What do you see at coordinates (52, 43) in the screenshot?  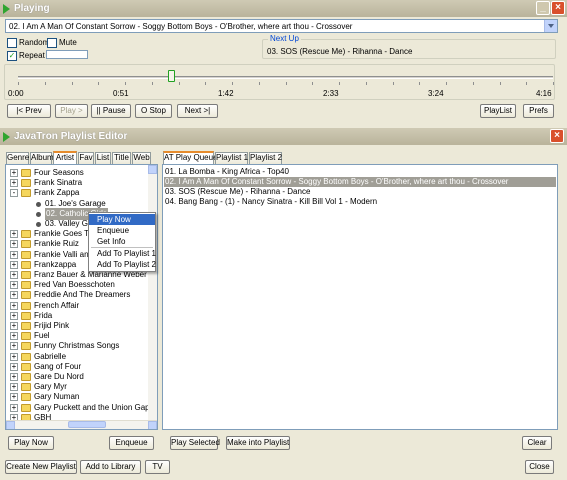 I see `mute-checkbox` at bounding box center [52, 43].